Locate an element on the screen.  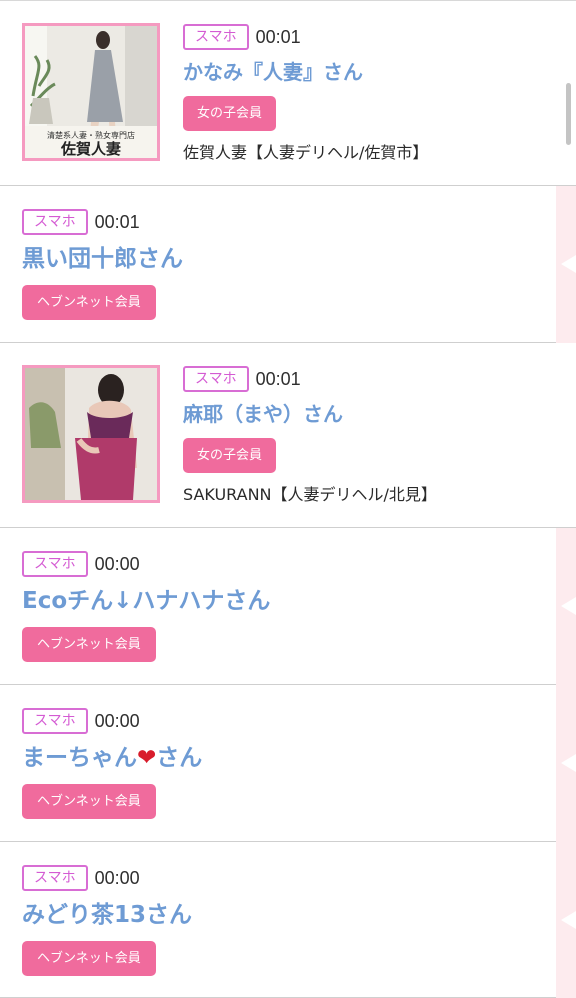
profile-photo is located at coordinates (91, 434).